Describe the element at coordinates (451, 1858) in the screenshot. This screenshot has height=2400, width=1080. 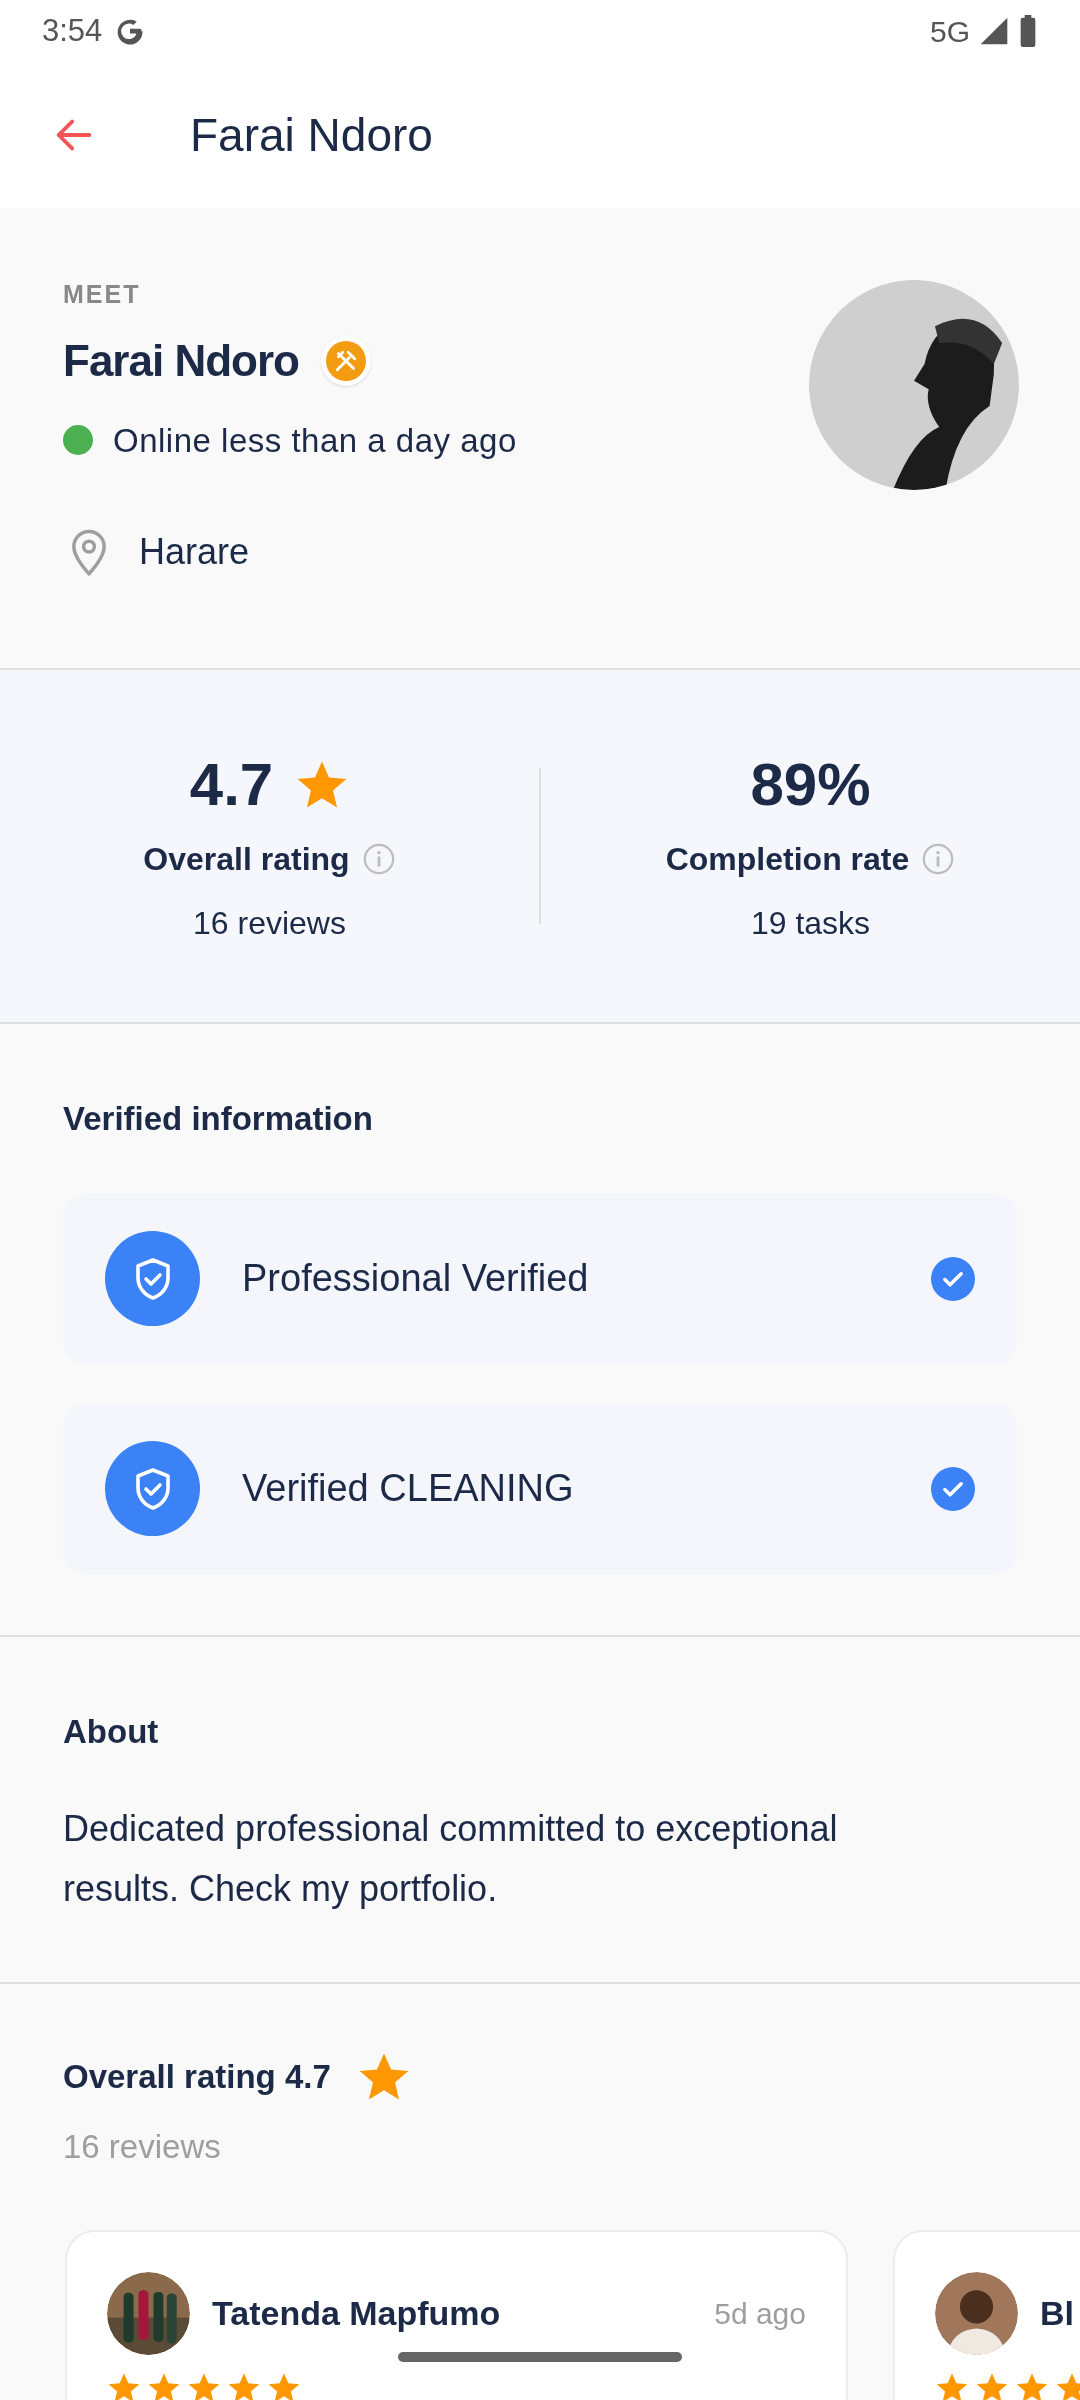
I see `about-text: Dedicated professional committed to exceptional results. Check my portfolio.` at that location.